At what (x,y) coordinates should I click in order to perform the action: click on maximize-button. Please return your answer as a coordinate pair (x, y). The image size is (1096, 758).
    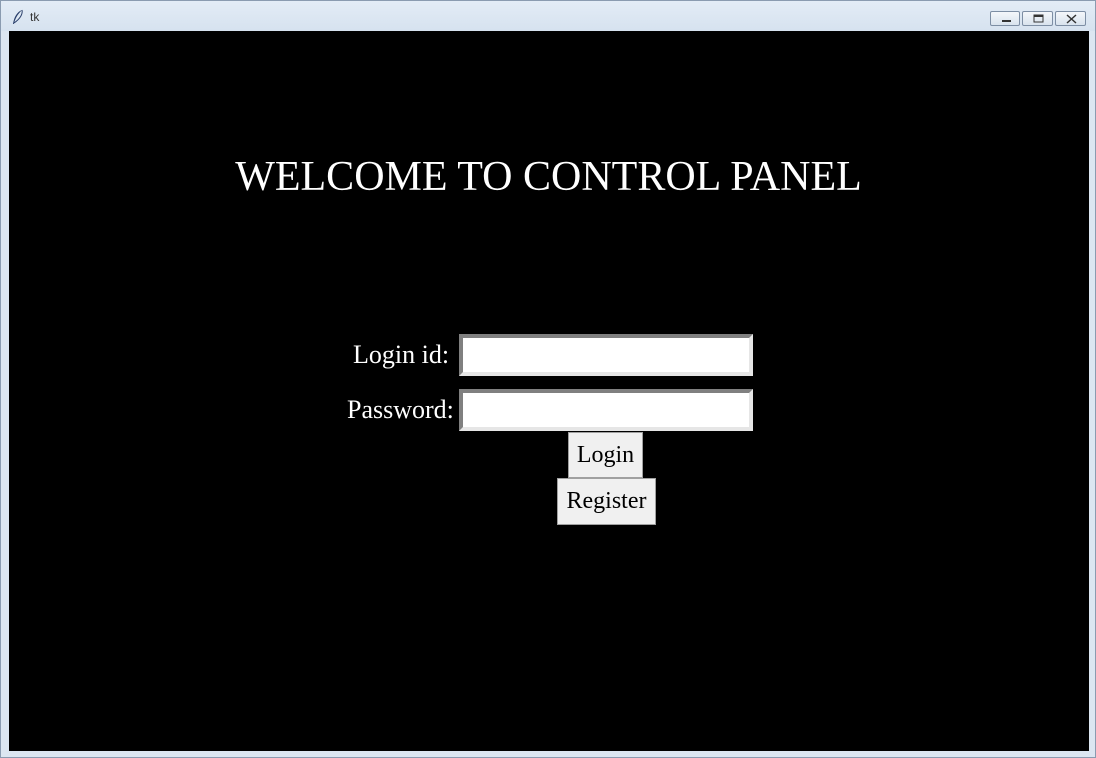
    Looking at the image, I should click on (1037, 18).